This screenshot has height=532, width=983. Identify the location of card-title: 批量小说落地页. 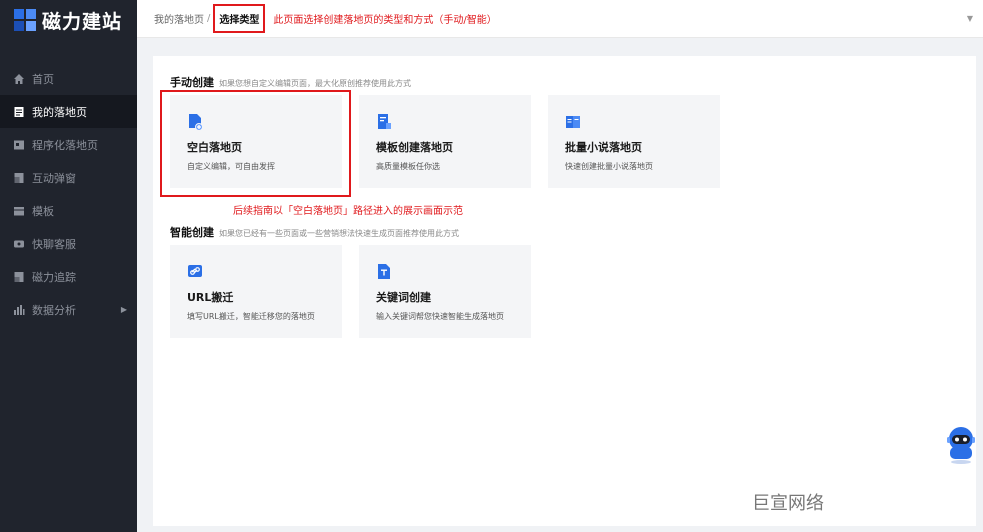
(603, 147).